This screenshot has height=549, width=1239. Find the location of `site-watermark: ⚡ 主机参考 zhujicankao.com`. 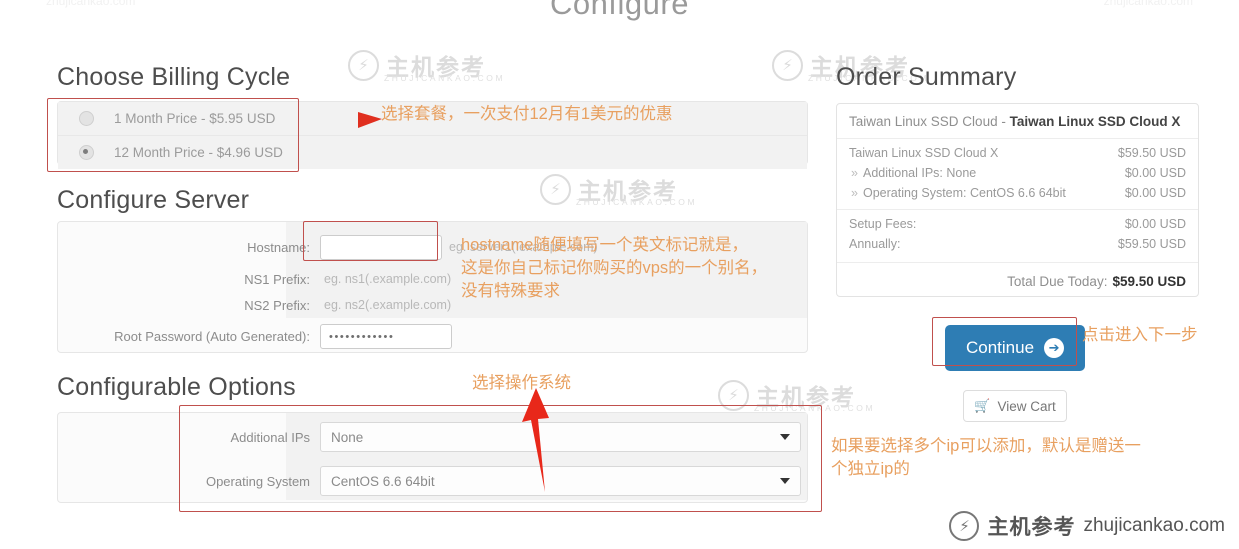

site-watermark: ⚡ 主机参考 zhujicankao.com is located at coordinates (1087, 526).